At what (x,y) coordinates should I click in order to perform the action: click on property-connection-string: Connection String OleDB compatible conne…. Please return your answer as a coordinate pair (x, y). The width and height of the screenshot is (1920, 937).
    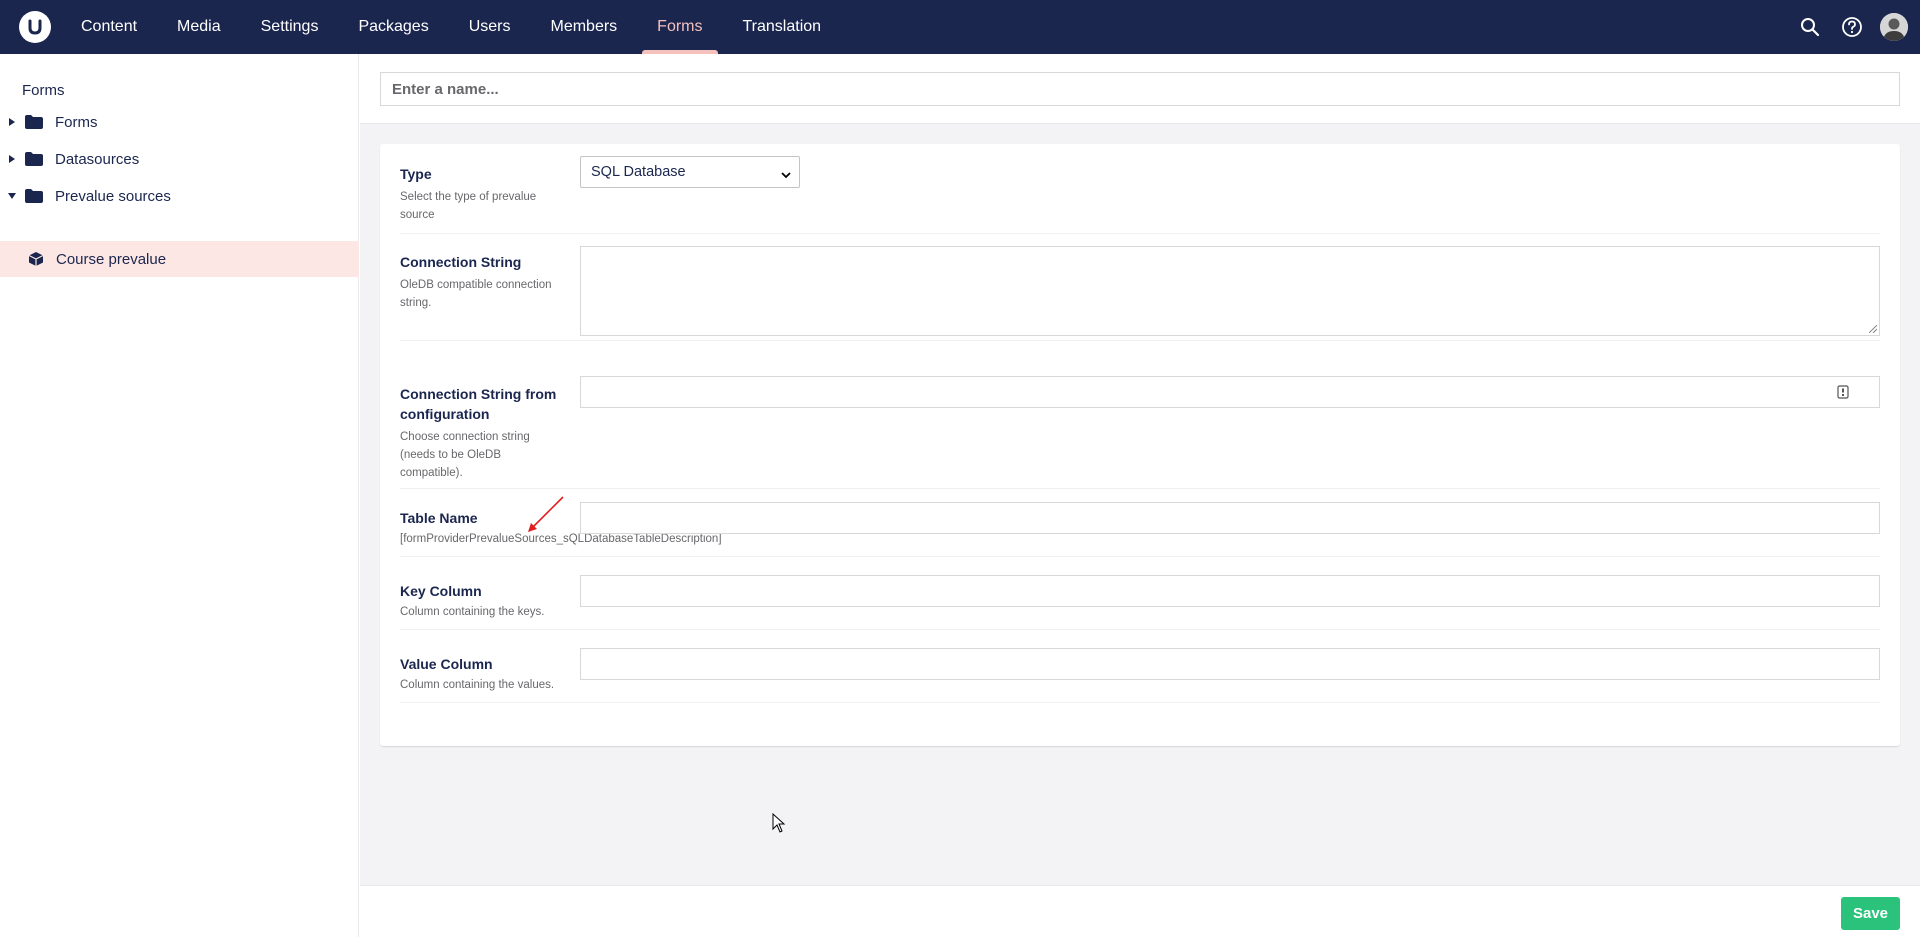
    Looking at the image, I should click on (1140, 293).